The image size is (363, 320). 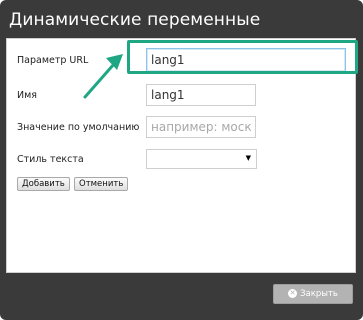 What do you see at coordinates (248, 158) in the screenshot?
I see `dropdown-arrow-icon: ▼` at bounding box center [248, 158].